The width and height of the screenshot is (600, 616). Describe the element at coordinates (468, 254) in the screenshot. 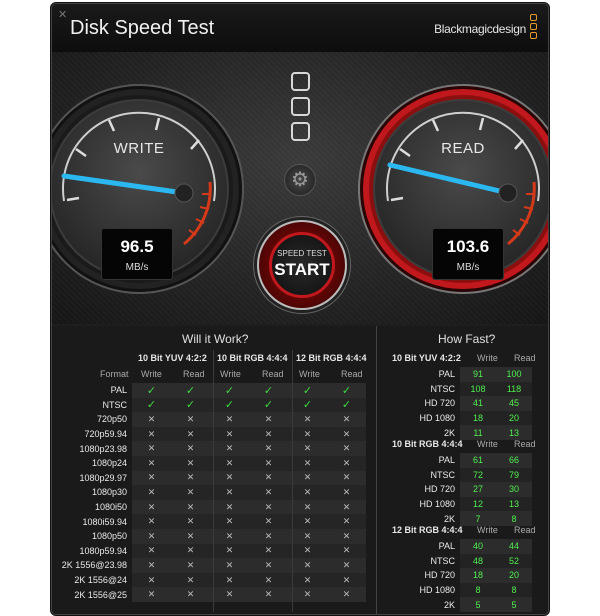

I see `read-readout: 103.6 MB/s` at that location.